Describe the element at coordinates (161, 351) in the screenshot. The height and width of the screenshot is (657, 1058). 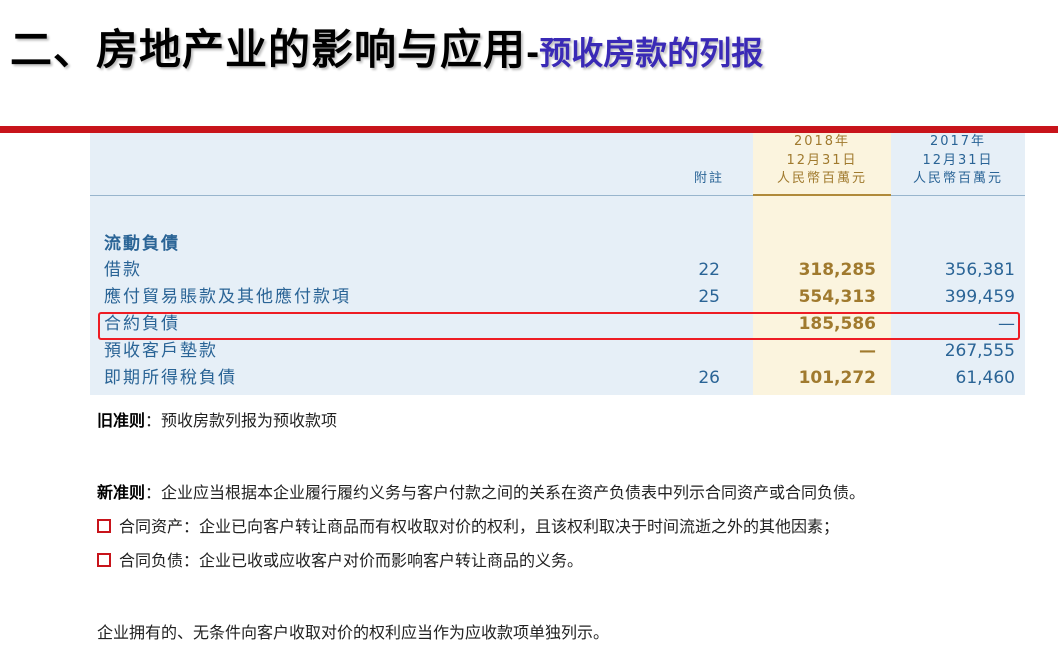
I see `row-label: 預收客戶墊款` at that location.